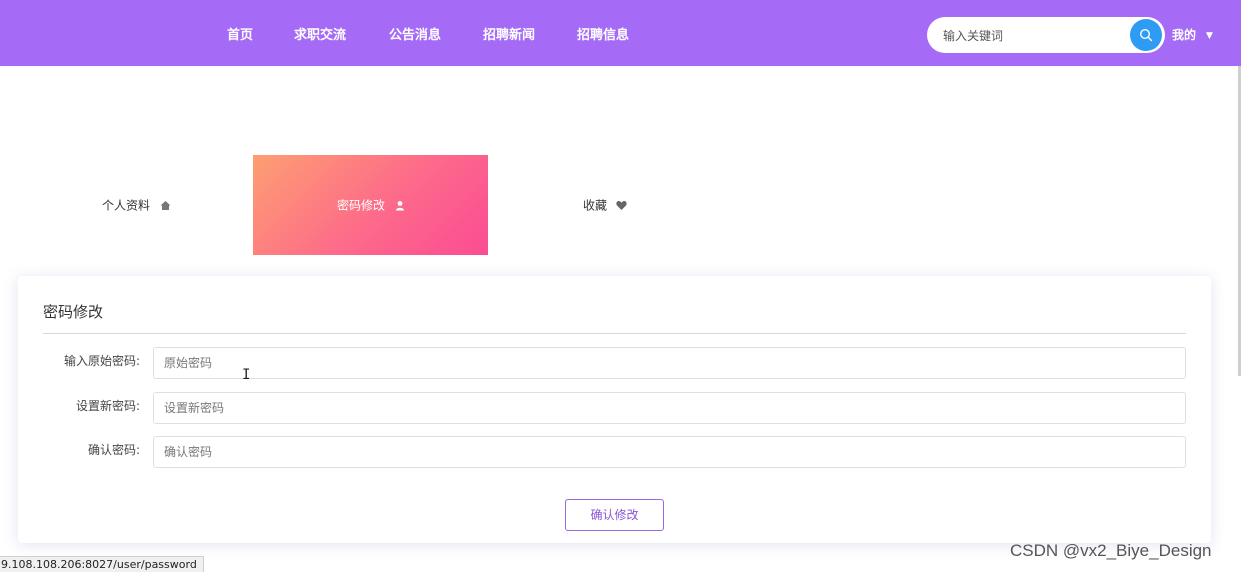  I want to click on confirm-password-label: 确认密码:, so click(113, 450).